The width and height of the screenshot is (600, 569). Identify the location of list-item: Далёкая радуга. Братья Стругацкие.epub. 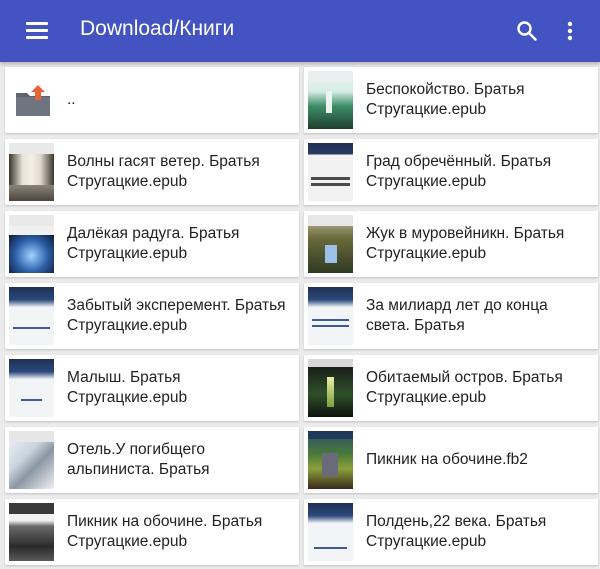
(152, 244).